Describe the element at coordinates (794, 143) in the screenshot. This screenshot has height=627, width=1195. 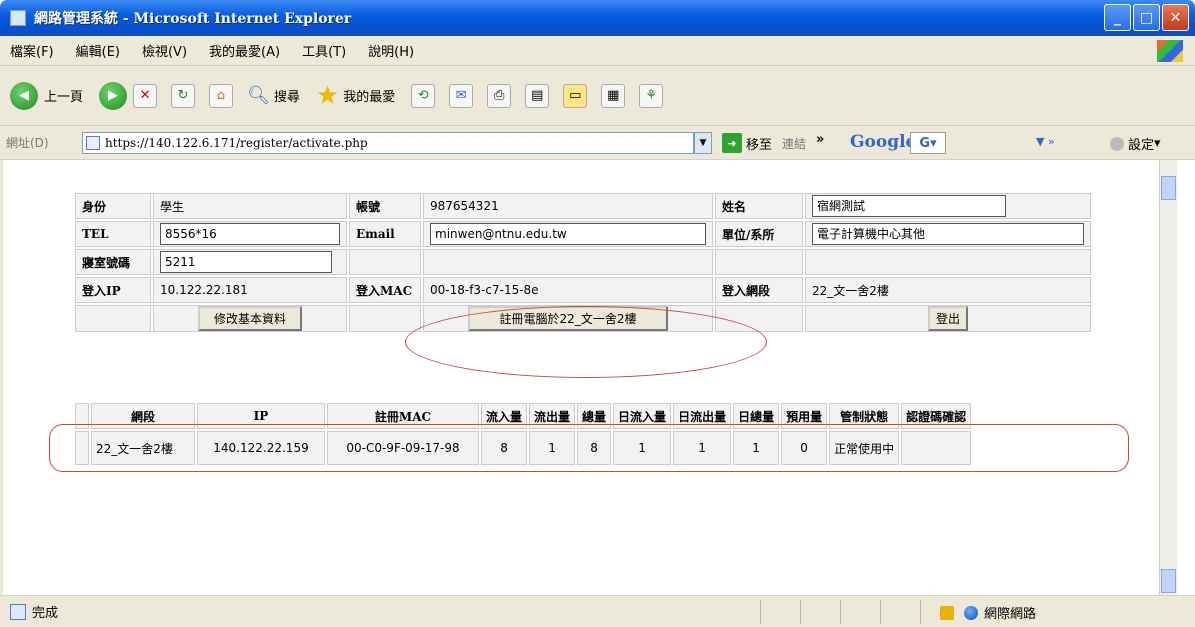
I see `links-label: 連結` at that location.